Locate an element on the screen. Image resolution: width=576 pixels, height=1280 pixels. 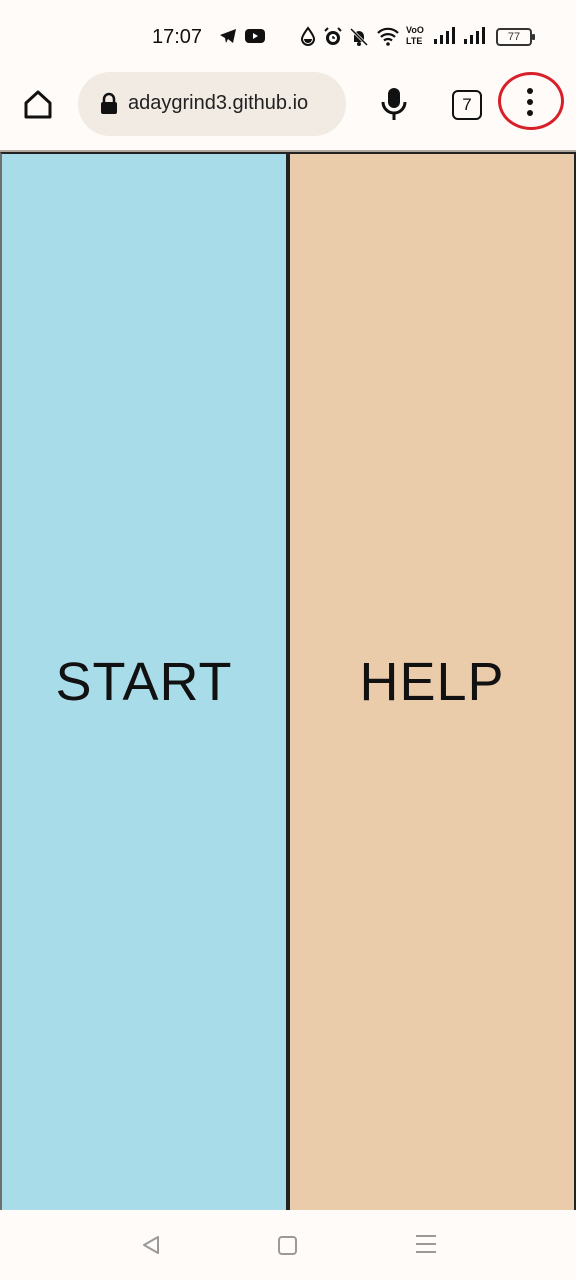
svg-text: VoO is located at coordinates (415, 30).